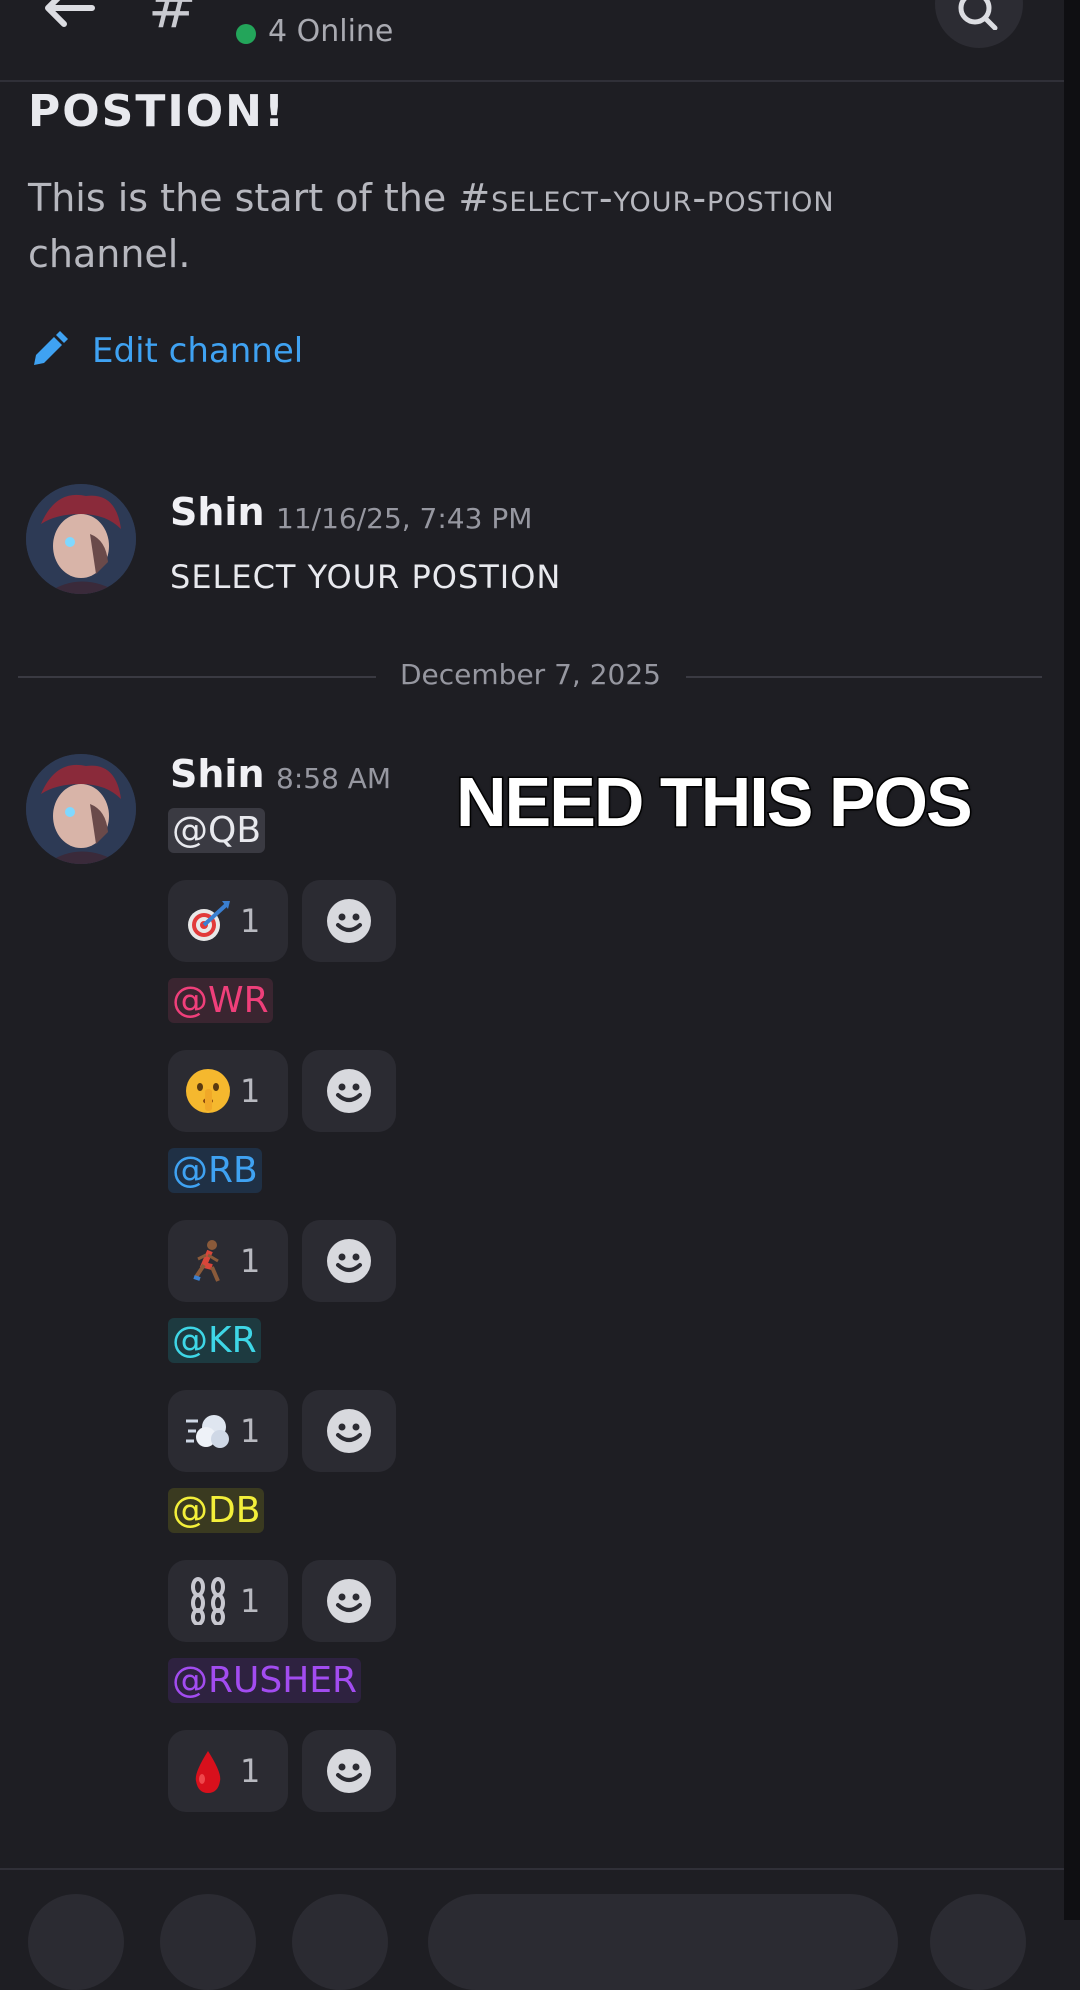 Image resolution: width=1080 pixels, height=1990 pixels. Describe the element at coordinates (331, 31) in the screenshot. I see `online-count: 4 Online` at that location.